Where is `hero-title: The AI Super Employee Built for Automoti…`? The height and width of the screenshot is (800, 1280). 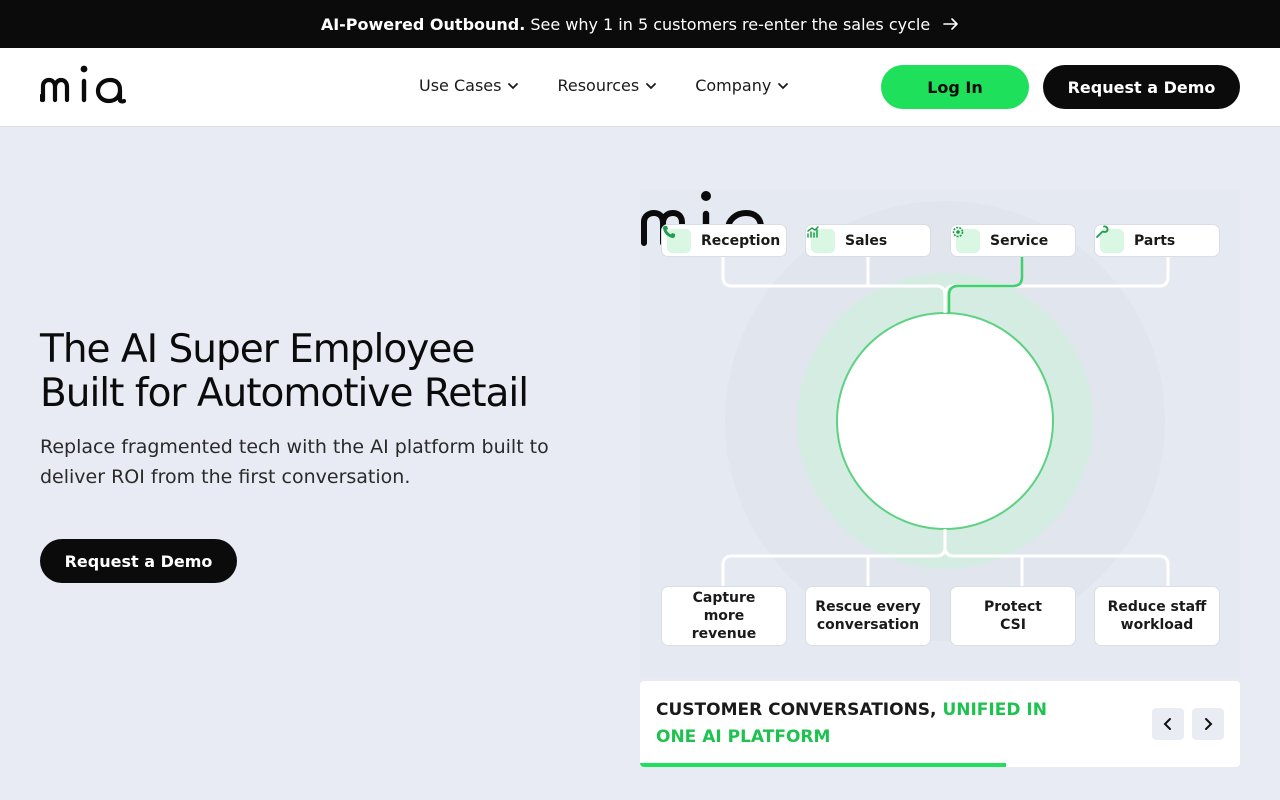 hero-title: The AI Super Employee Built for Automoti… is located at coordinates (320, 372).